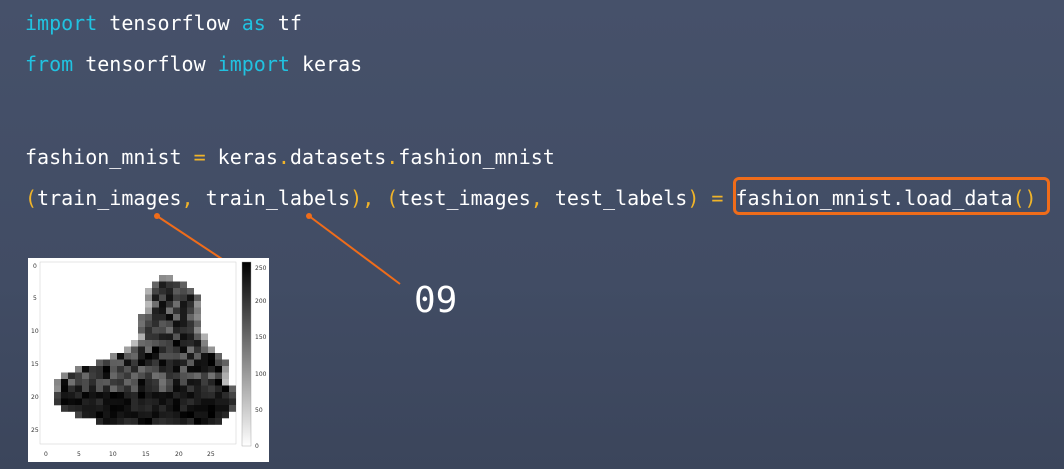 This screenshot has height=469, width=1064. Describe the element at coordinates (261, 301) in the screenshot. I see `colorbar-tick: 200` at that location.